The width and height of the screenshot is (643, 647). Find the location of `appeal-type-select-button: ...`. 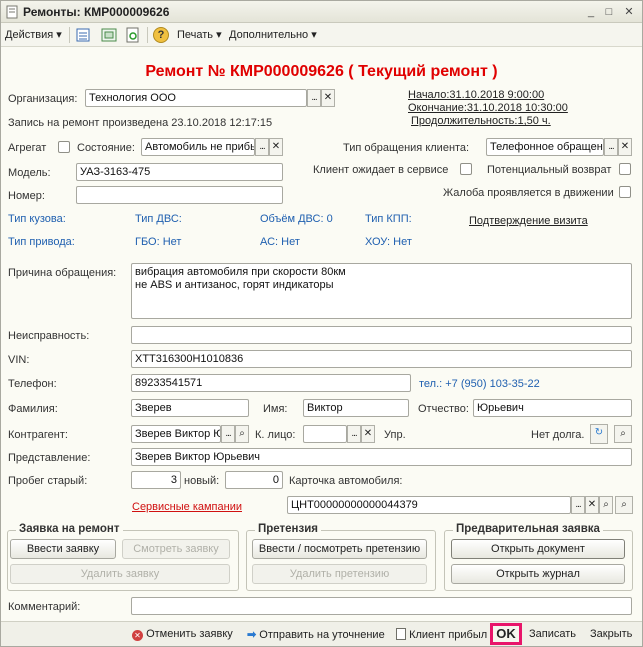

appeal-type-select-button: ... is located at coordinates (611, 147).